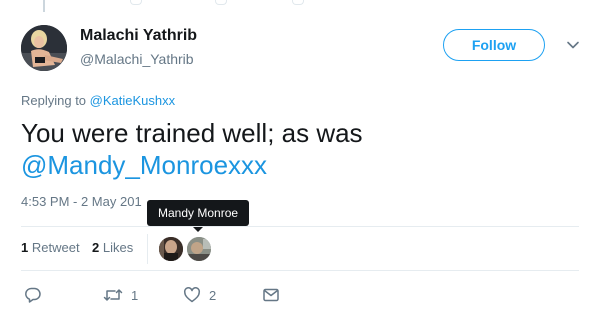 This screenshot has width=591, height=316. I want to click on retweet-icon, so click(113, 295).